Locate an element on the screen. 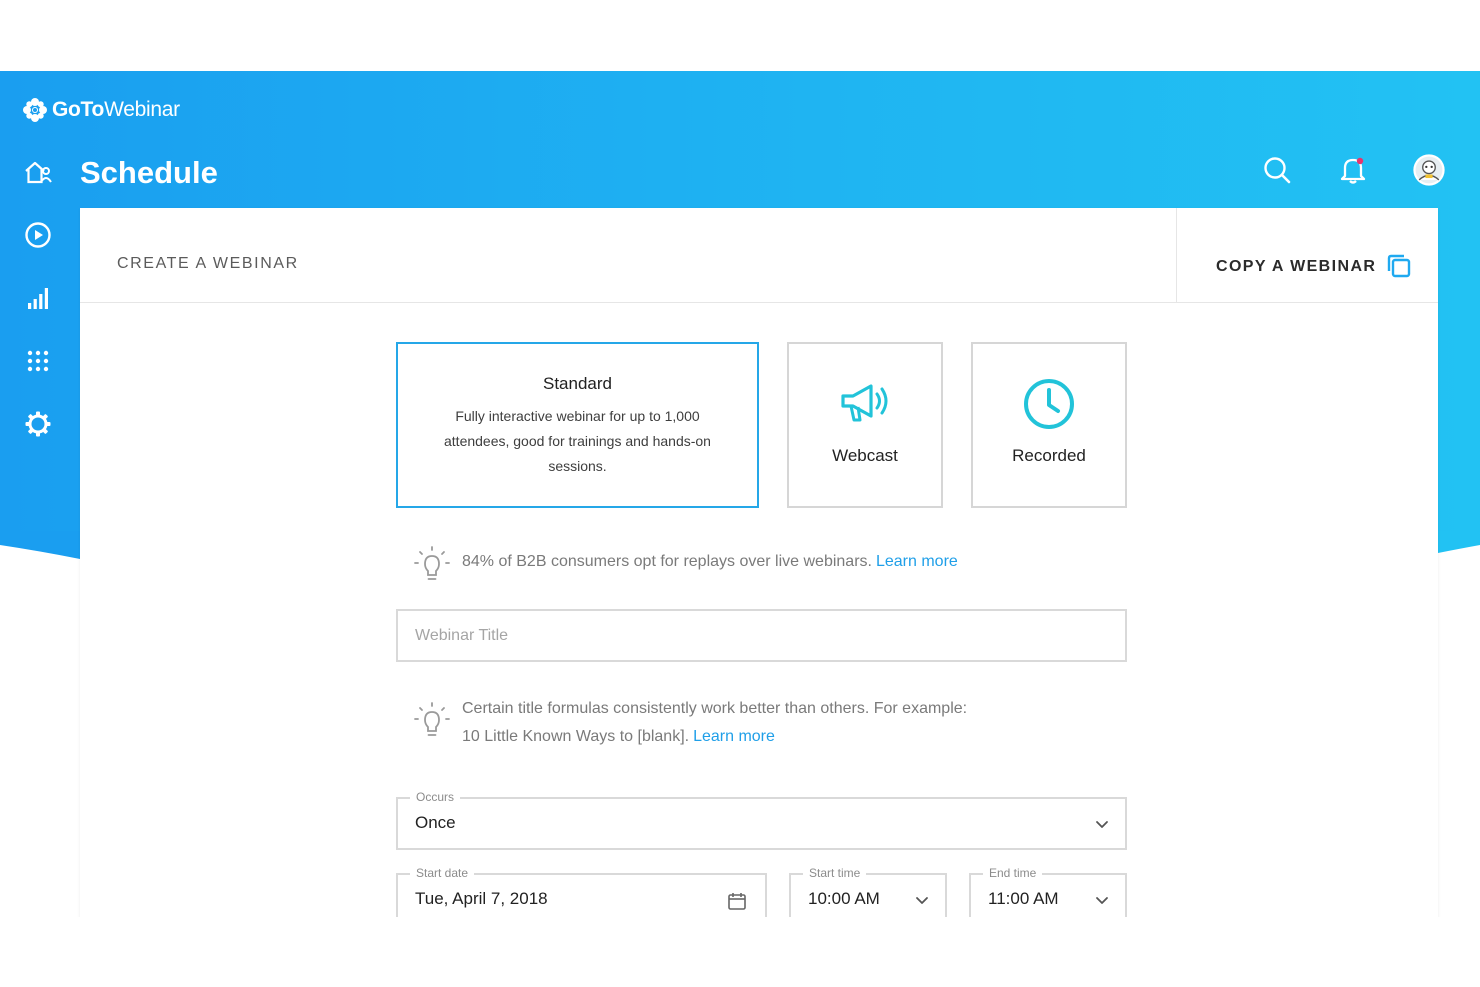 Image resolution: width=1480 pixels, height=987 pixels. start-date-value: Tue, April 7, 2018 is located at coordinates (481, 898).